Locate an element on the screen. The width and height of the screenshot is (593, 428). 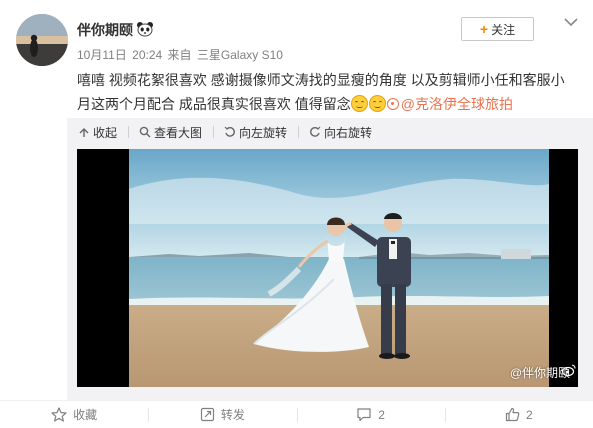
panda-icon is located at coordinates (145, 29).